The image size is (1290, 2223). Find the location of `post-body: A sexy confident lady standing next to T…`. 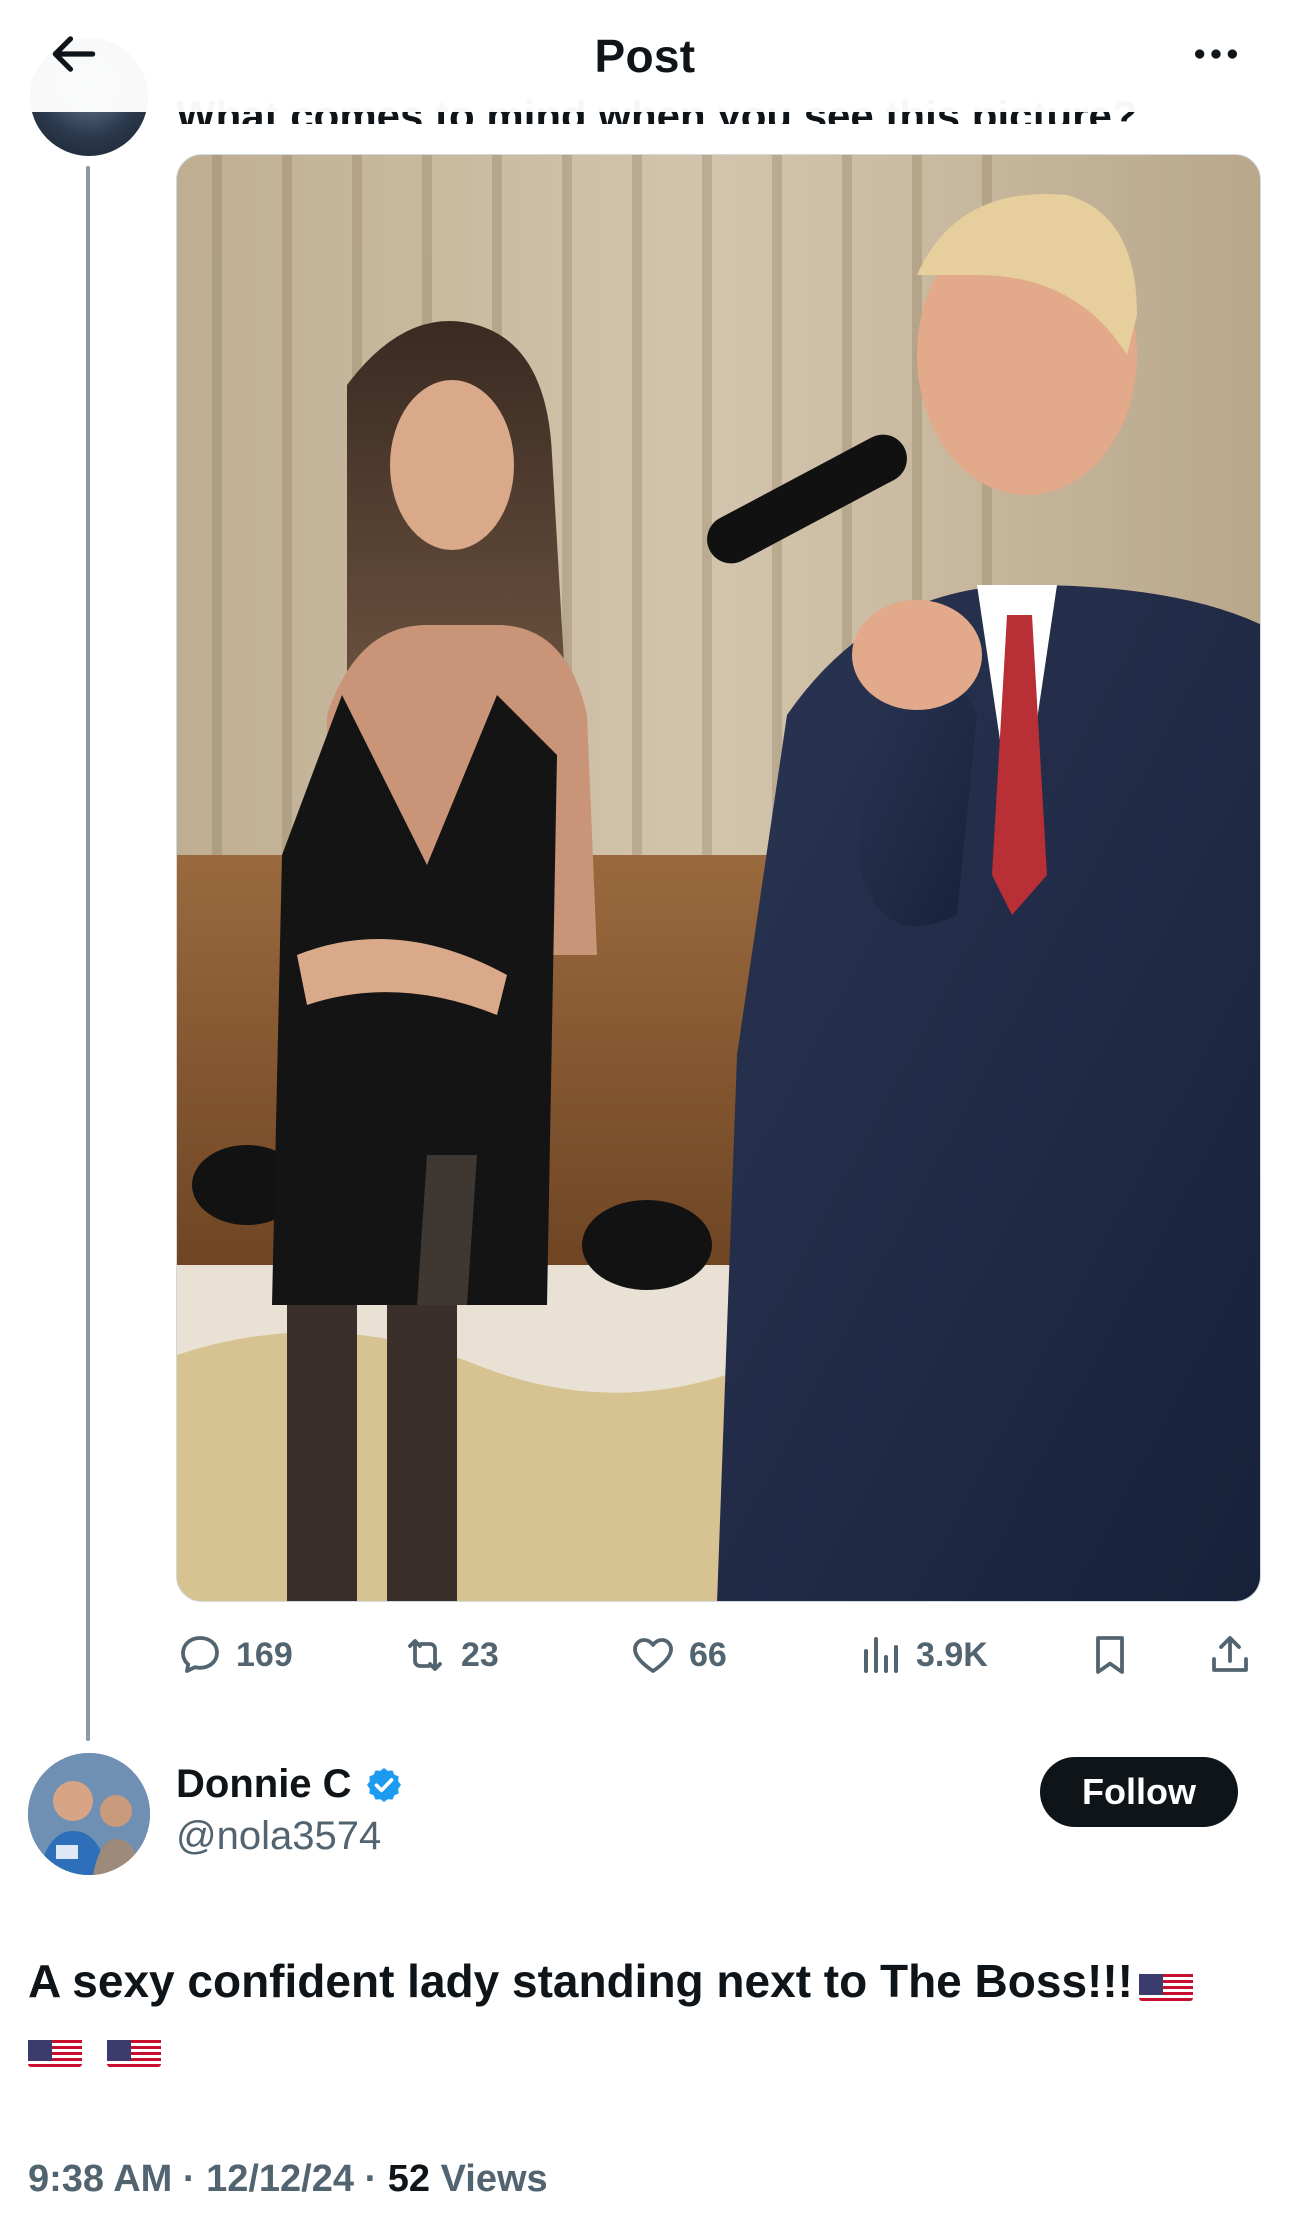

post-body: A sexy confident lady standing next to T… is located at coordinates (643, 2014).